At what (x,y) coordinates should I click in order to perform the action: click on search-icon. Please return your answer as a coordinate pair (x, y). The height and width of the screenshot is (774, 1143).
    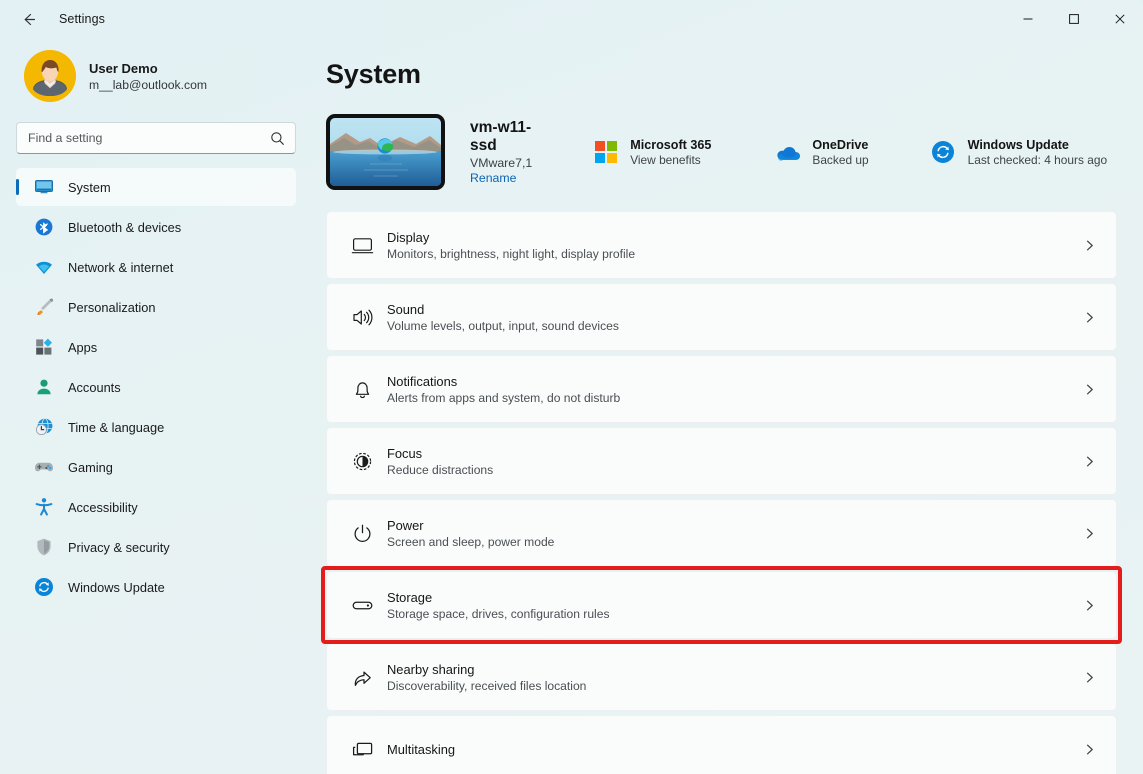
    Looking at the image, I should click on (277, 138).